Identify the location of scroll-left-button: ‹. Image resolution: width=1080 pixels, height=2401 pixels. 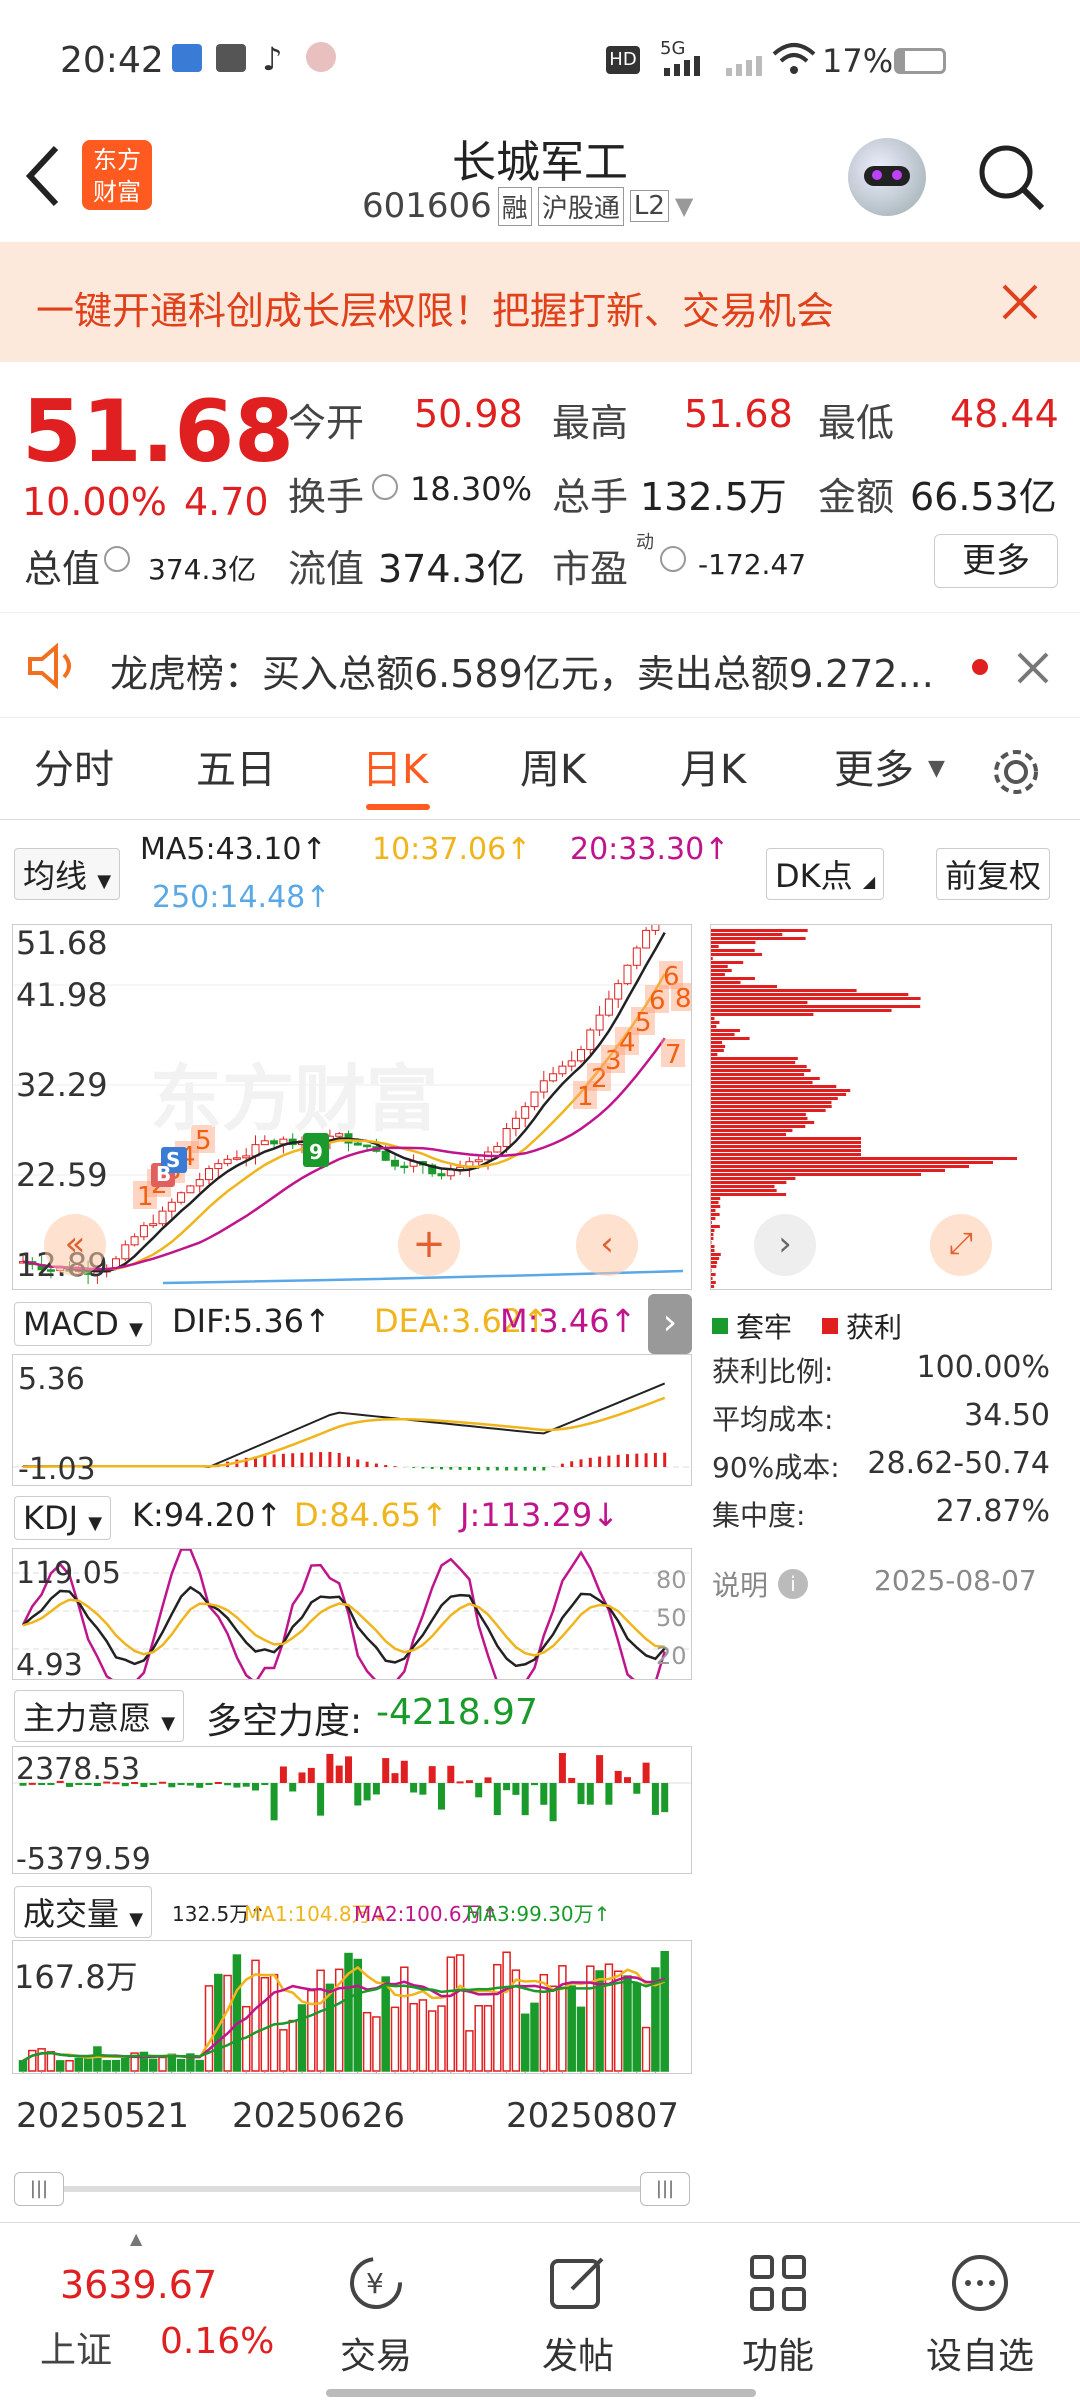
(607, 1245).